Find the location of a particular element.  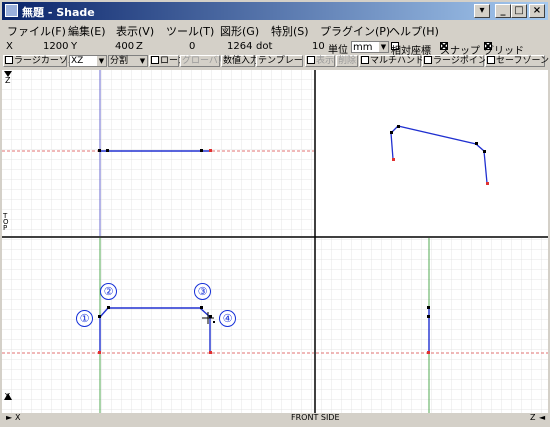

y-value: 400 is located at coordinates (125, 46).